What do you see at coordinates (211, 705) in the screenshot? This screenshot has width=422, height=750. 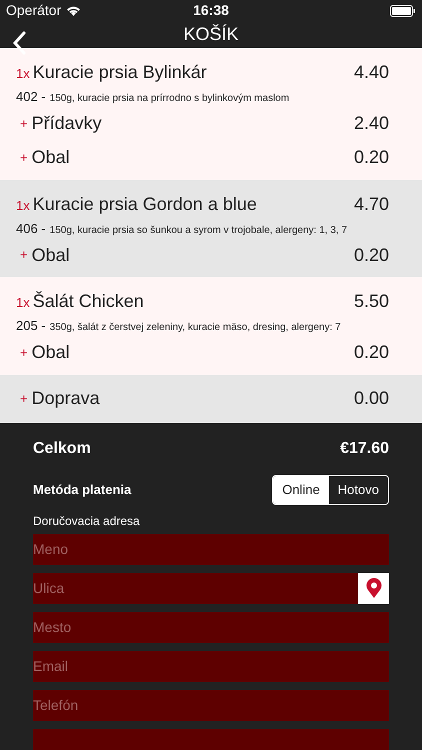 I see `input-field: Telefón` at bounding box center [211, 705].